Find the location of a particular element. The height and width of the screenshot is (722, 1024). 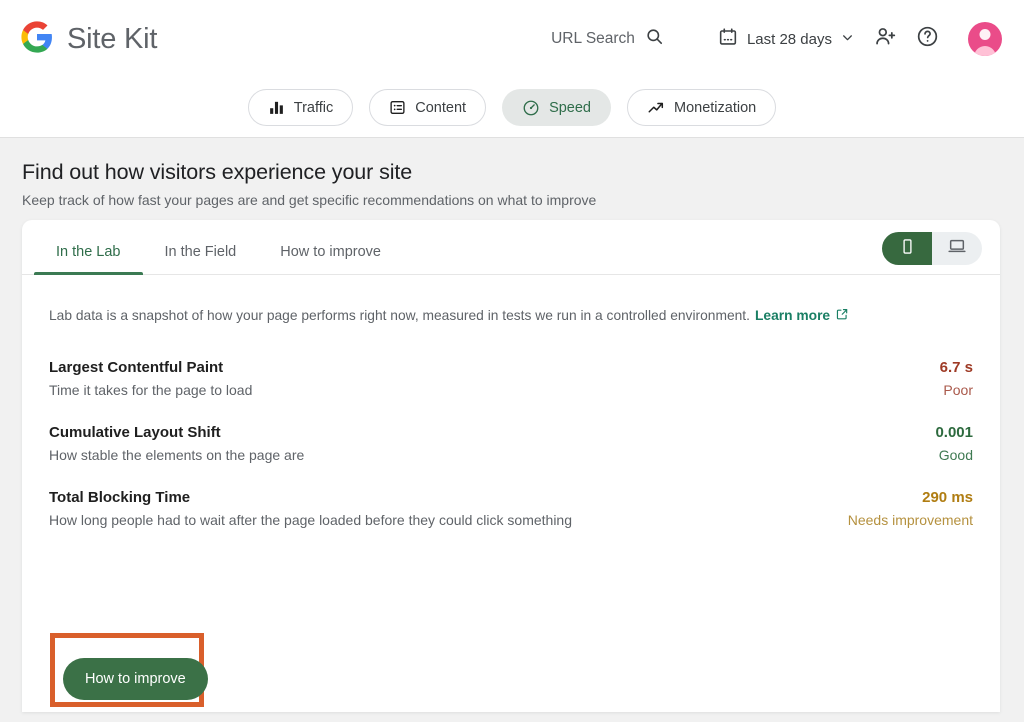

card-tab-bar: In the Lab In the Field How to improve is located at coordinates (511, 247).